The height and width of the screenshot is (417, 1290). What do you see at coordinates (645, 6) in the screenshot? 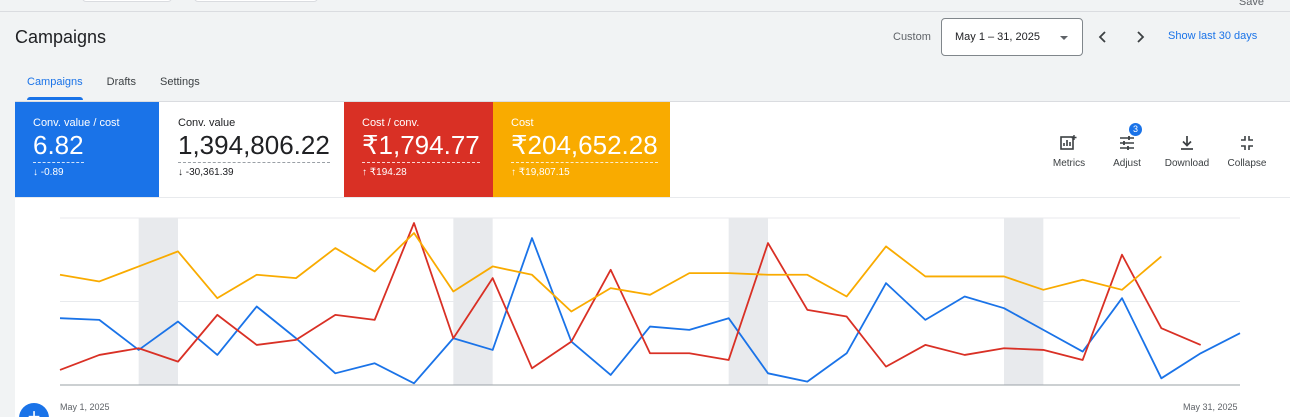
I see `top-toolbar-strip: Save` at bounding box center [645, 6].